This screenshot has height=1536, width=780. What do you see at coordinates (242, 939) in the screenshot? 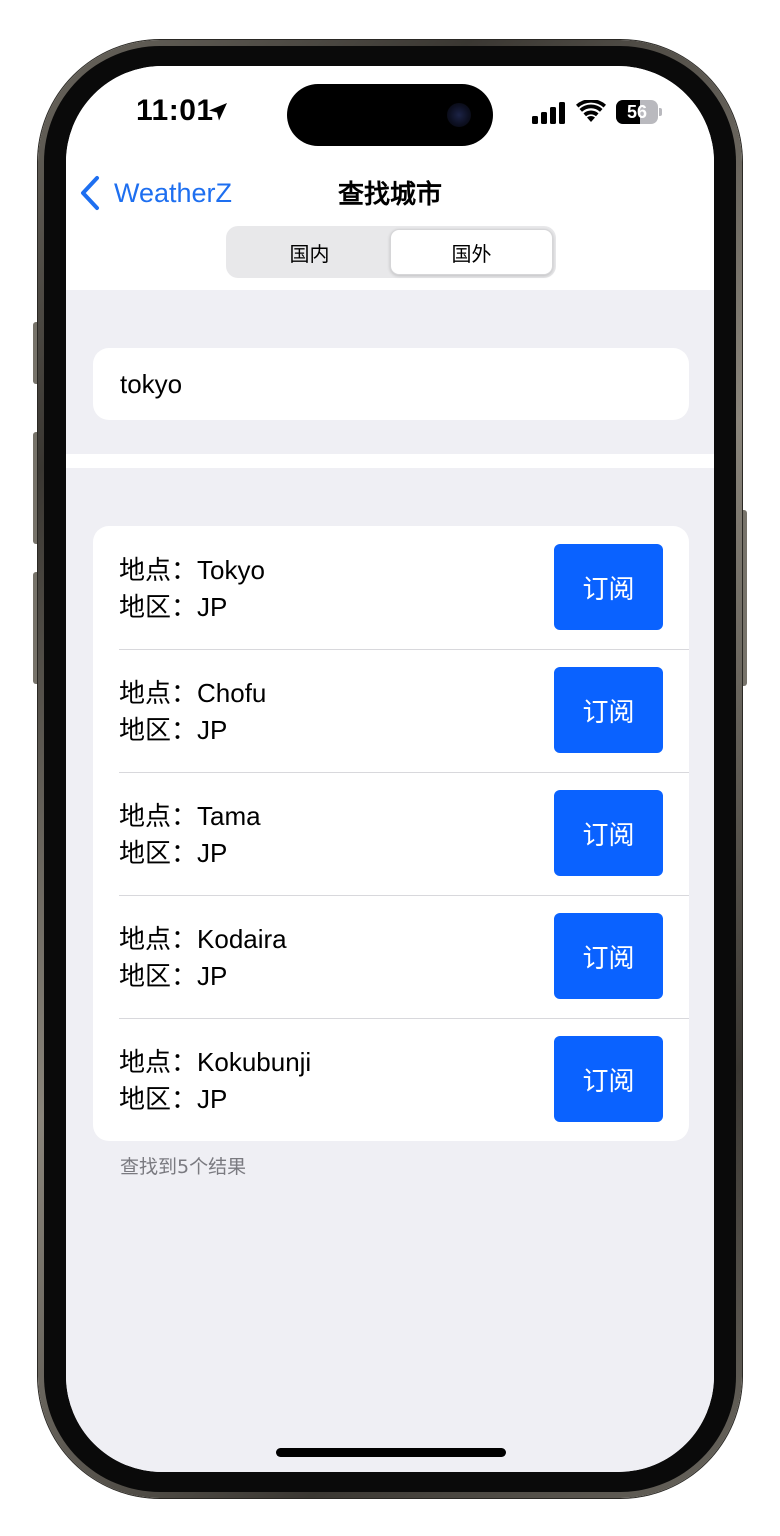
I see `location-value: Kodaira` at bounding box center [242, 939].